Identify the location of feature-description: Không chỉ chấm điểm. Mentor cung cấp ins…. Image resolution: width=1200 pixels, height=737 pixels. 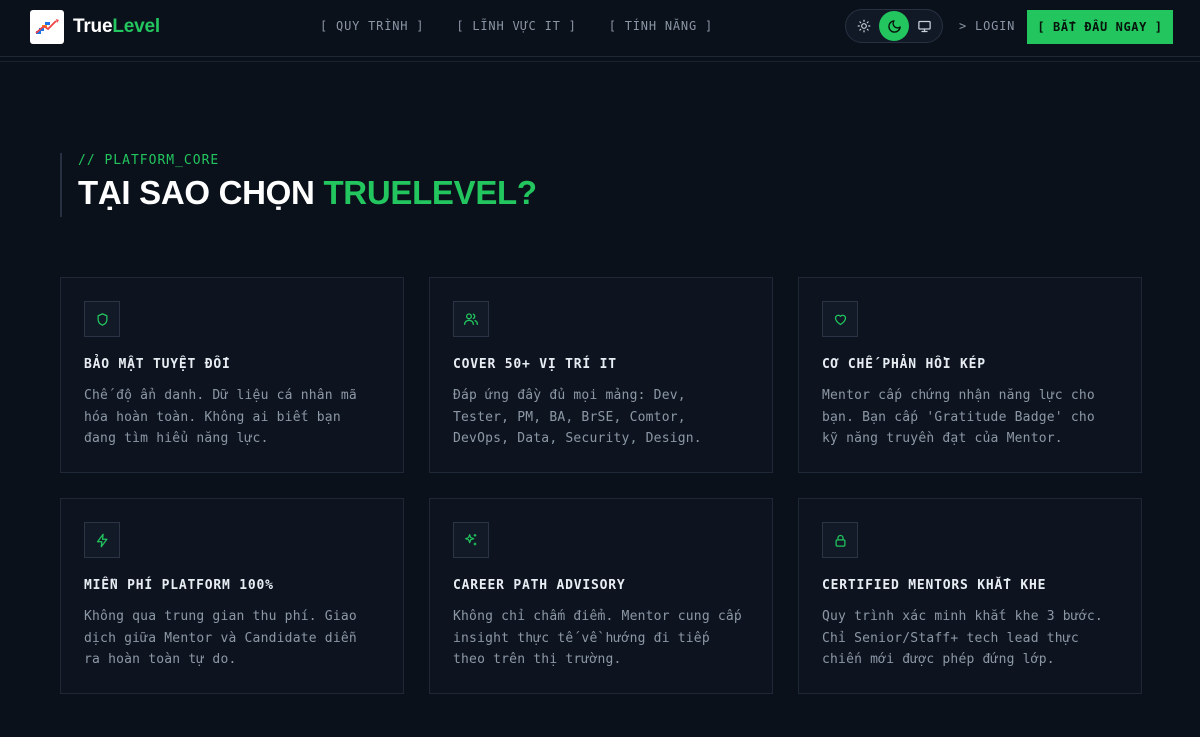
(597, 638).